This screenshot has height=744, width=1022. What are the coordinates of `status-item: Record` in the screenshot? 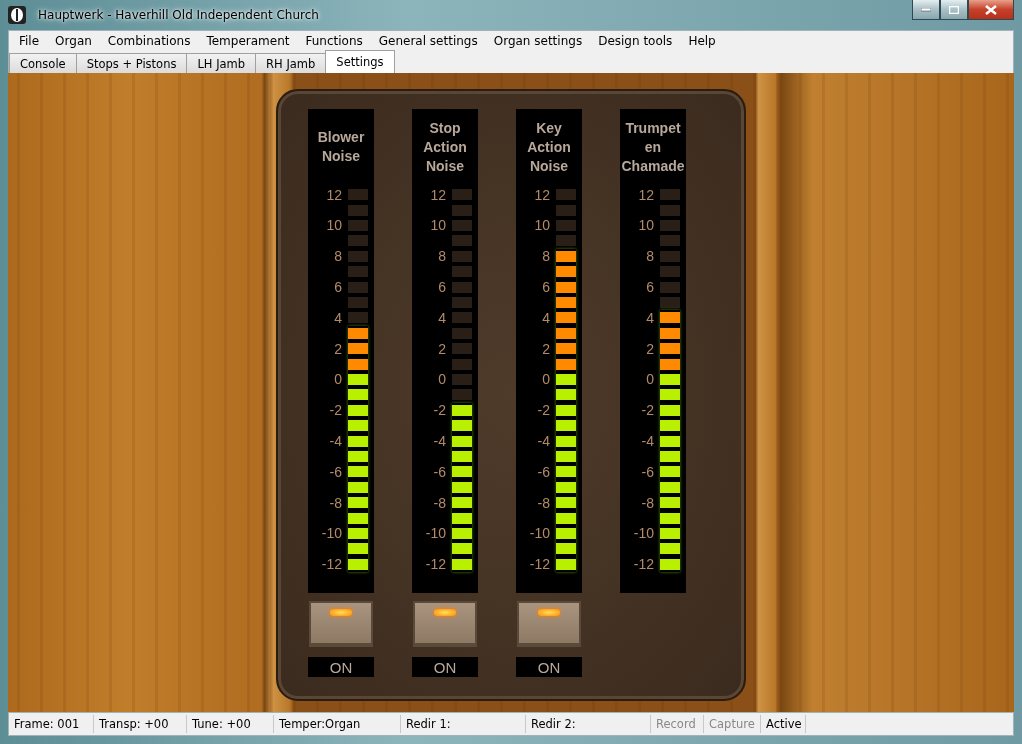 It's located at (677, 724).